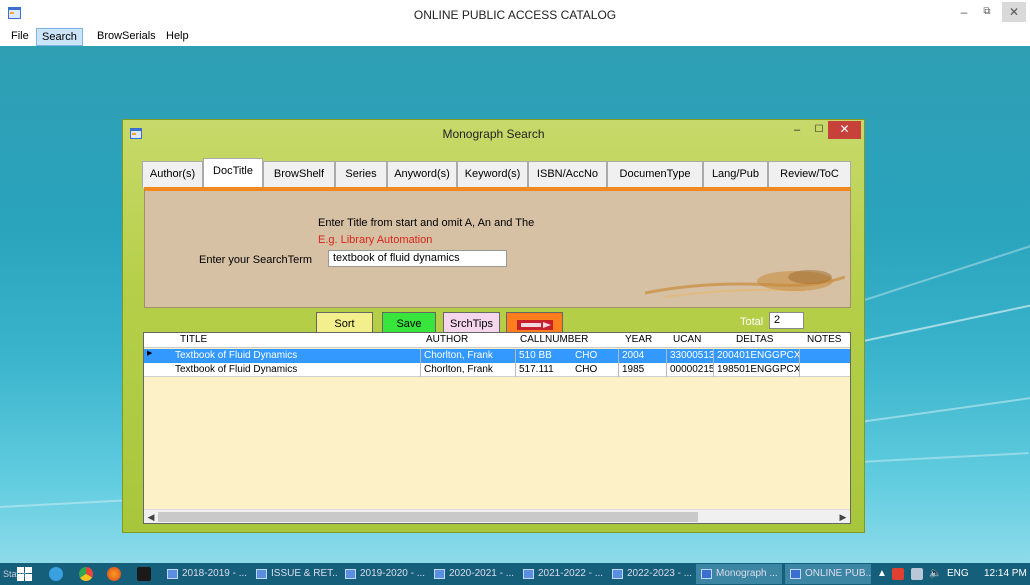  What do you see at coordinates (515, 37) in the screenshot?
I see `menu-bar: File Search BrowSerials Help` at bounding box center [515, 37].